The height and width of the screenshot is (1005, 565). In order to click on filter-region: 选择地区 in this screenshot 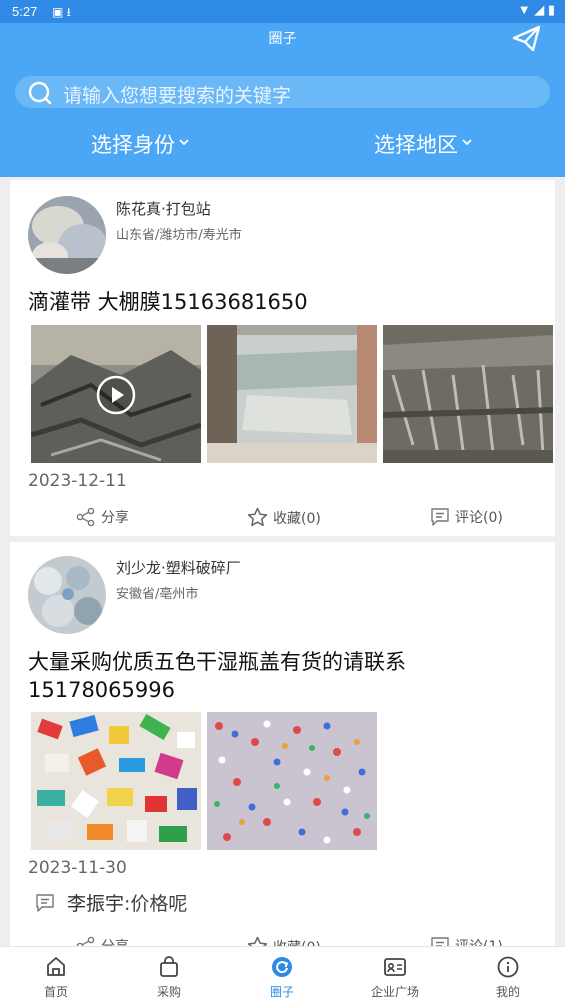, I will do `click(423, 144)`.